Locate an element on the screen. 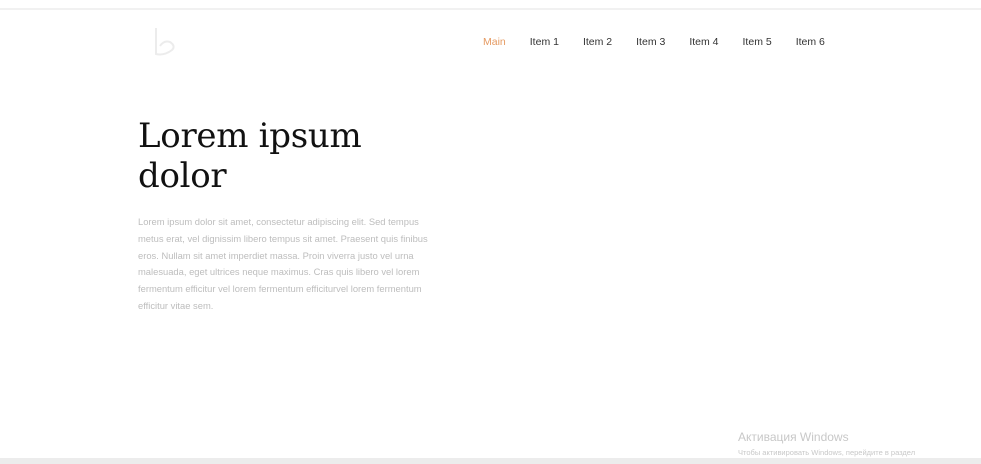  header-top-border is located at coordinates (490, 9).